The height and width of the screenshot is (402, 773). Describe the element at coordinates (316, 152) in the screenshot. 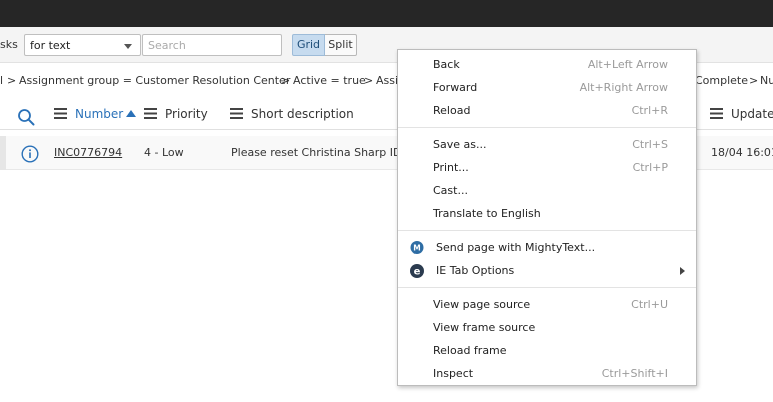

I see `short-description-cell: Please reset Christina Sharp ID` at that location.